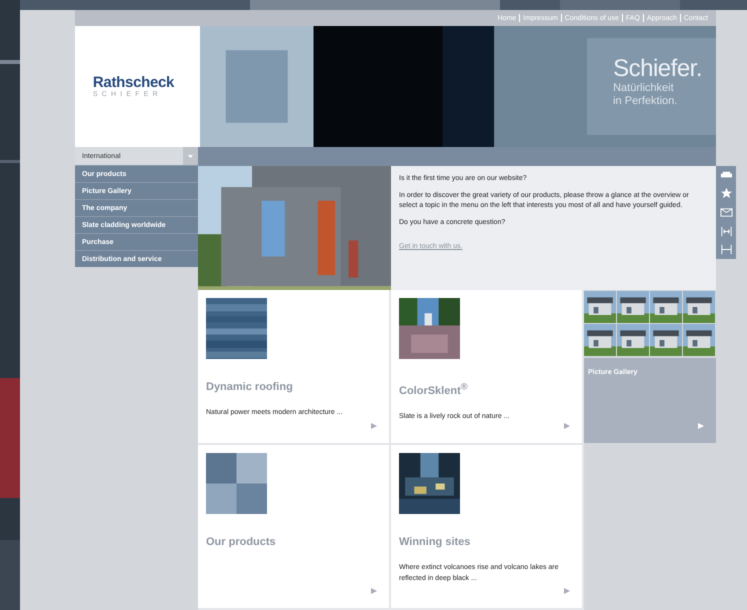  I want to click on star-button, so click(726, 193).